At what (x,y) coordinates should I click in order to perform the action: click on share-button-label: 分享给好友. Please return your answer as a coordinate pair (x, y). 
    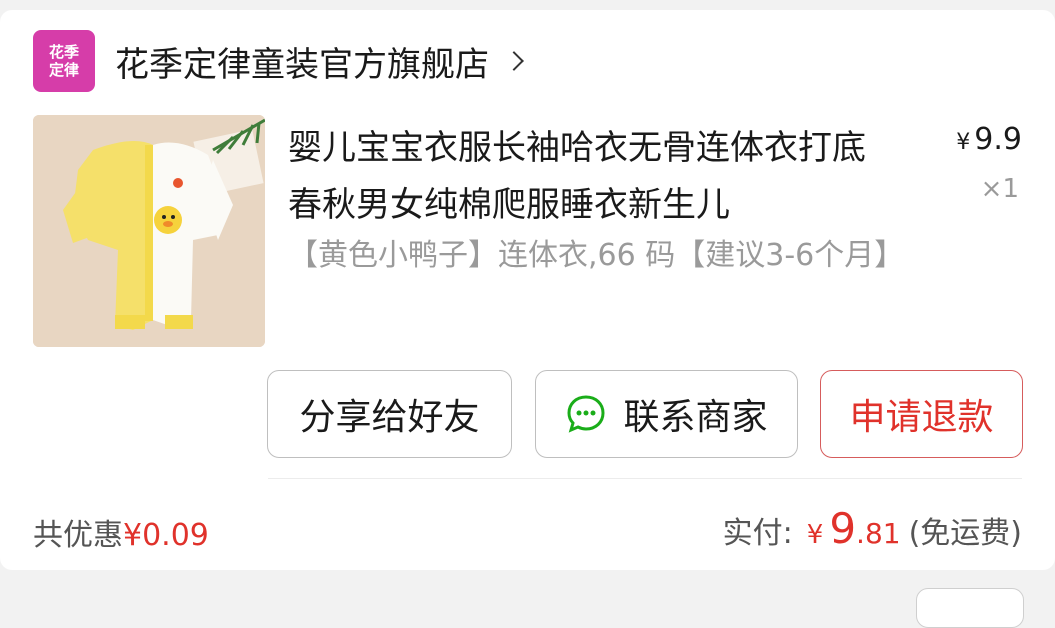
    Looking at the image, I should click on (389, 417).